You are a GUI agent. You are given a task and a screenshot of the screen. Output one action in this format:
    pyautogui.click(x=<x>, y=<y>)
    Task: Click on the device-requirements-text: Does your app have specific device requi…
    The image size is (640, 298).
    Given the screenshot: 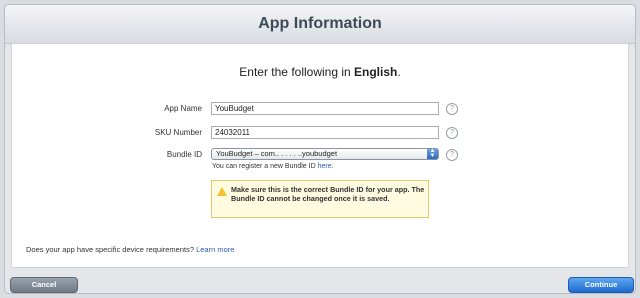 What is the action you would take?
    pyautogui.click(x=130, y=249)
    